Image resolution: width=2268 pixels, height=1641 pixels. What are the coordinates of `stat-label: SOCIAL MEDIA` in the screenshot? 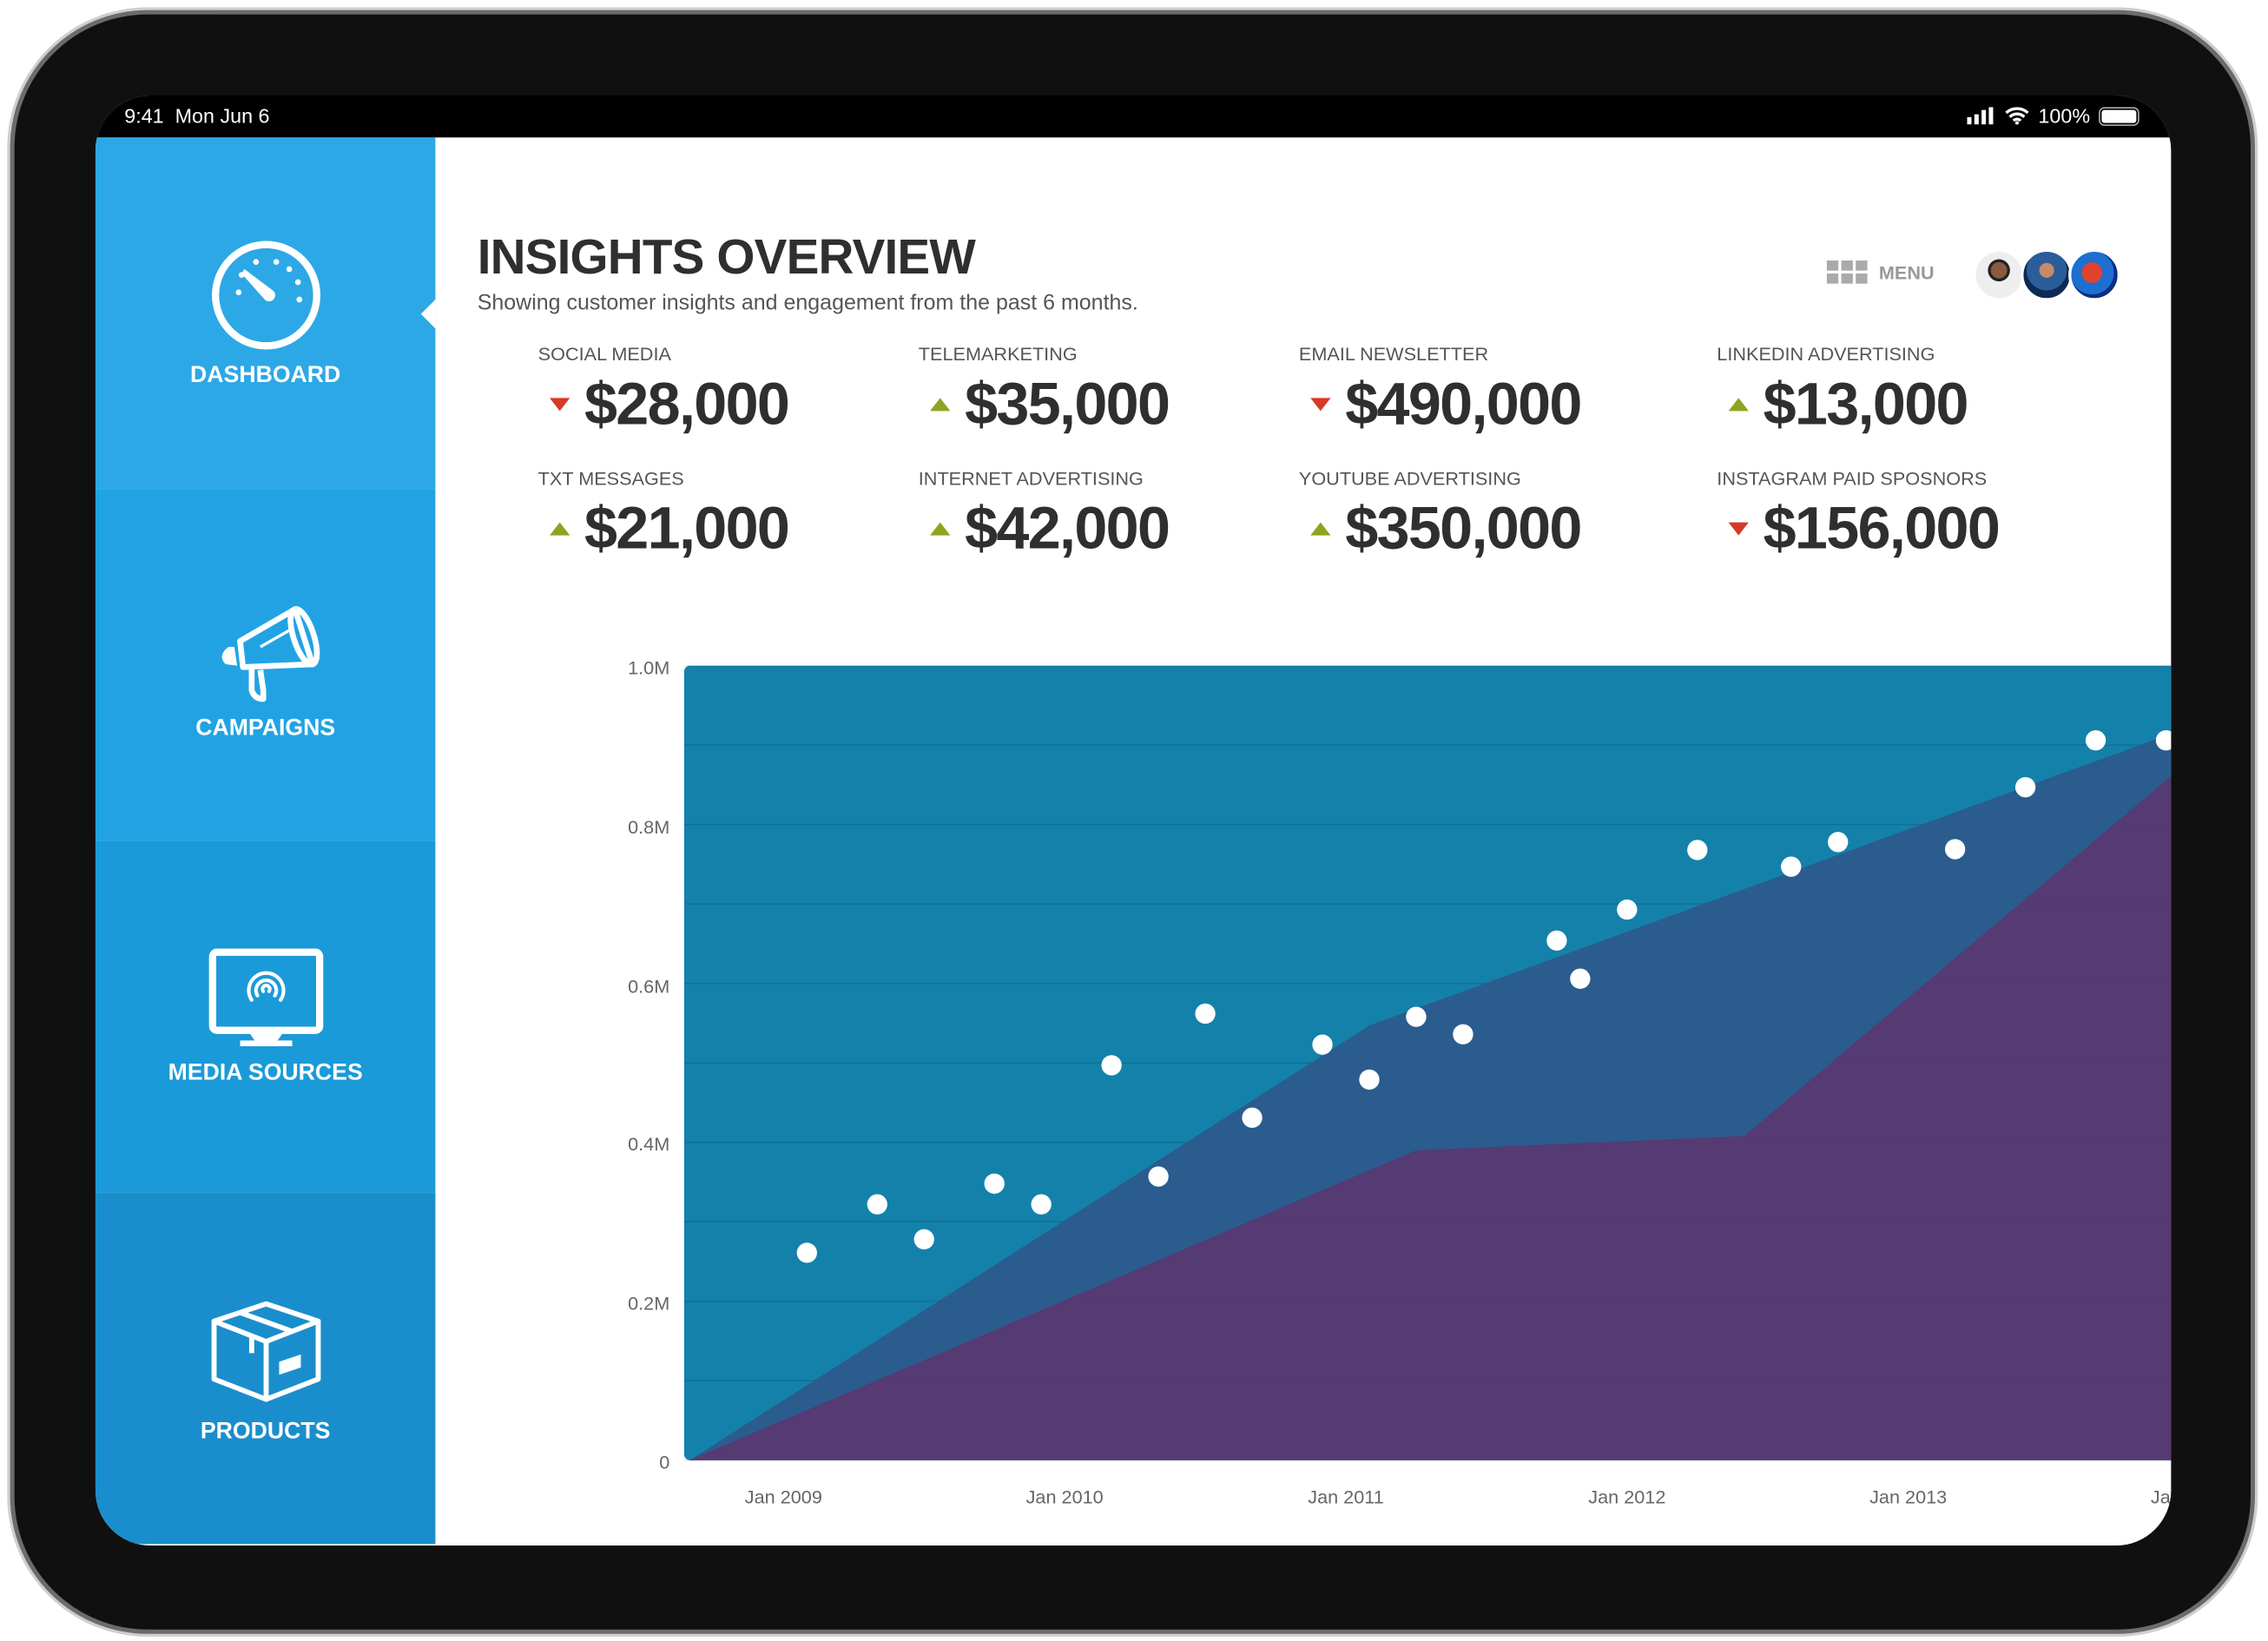 It's located at (604, 355).